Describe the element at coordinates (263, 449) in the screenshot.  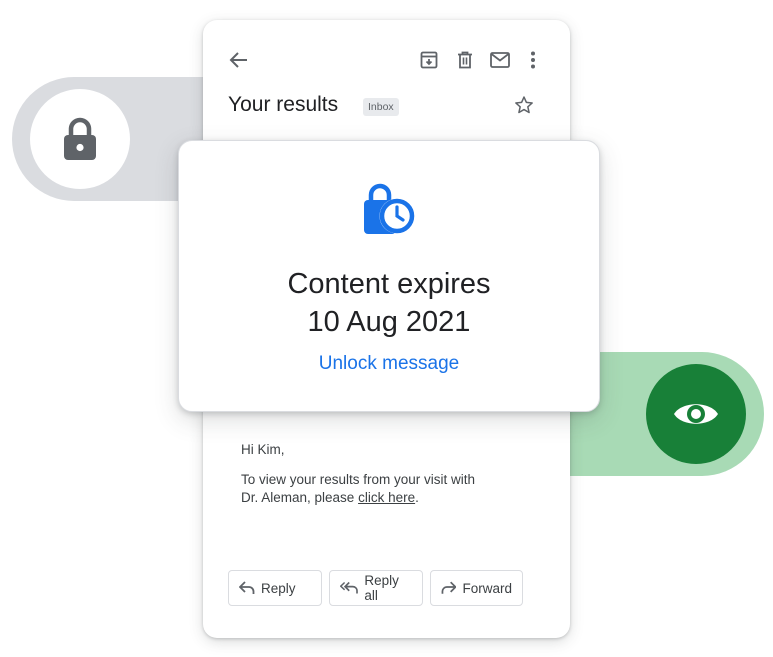
I see `email-greeting: Hi Kim,` at that location.